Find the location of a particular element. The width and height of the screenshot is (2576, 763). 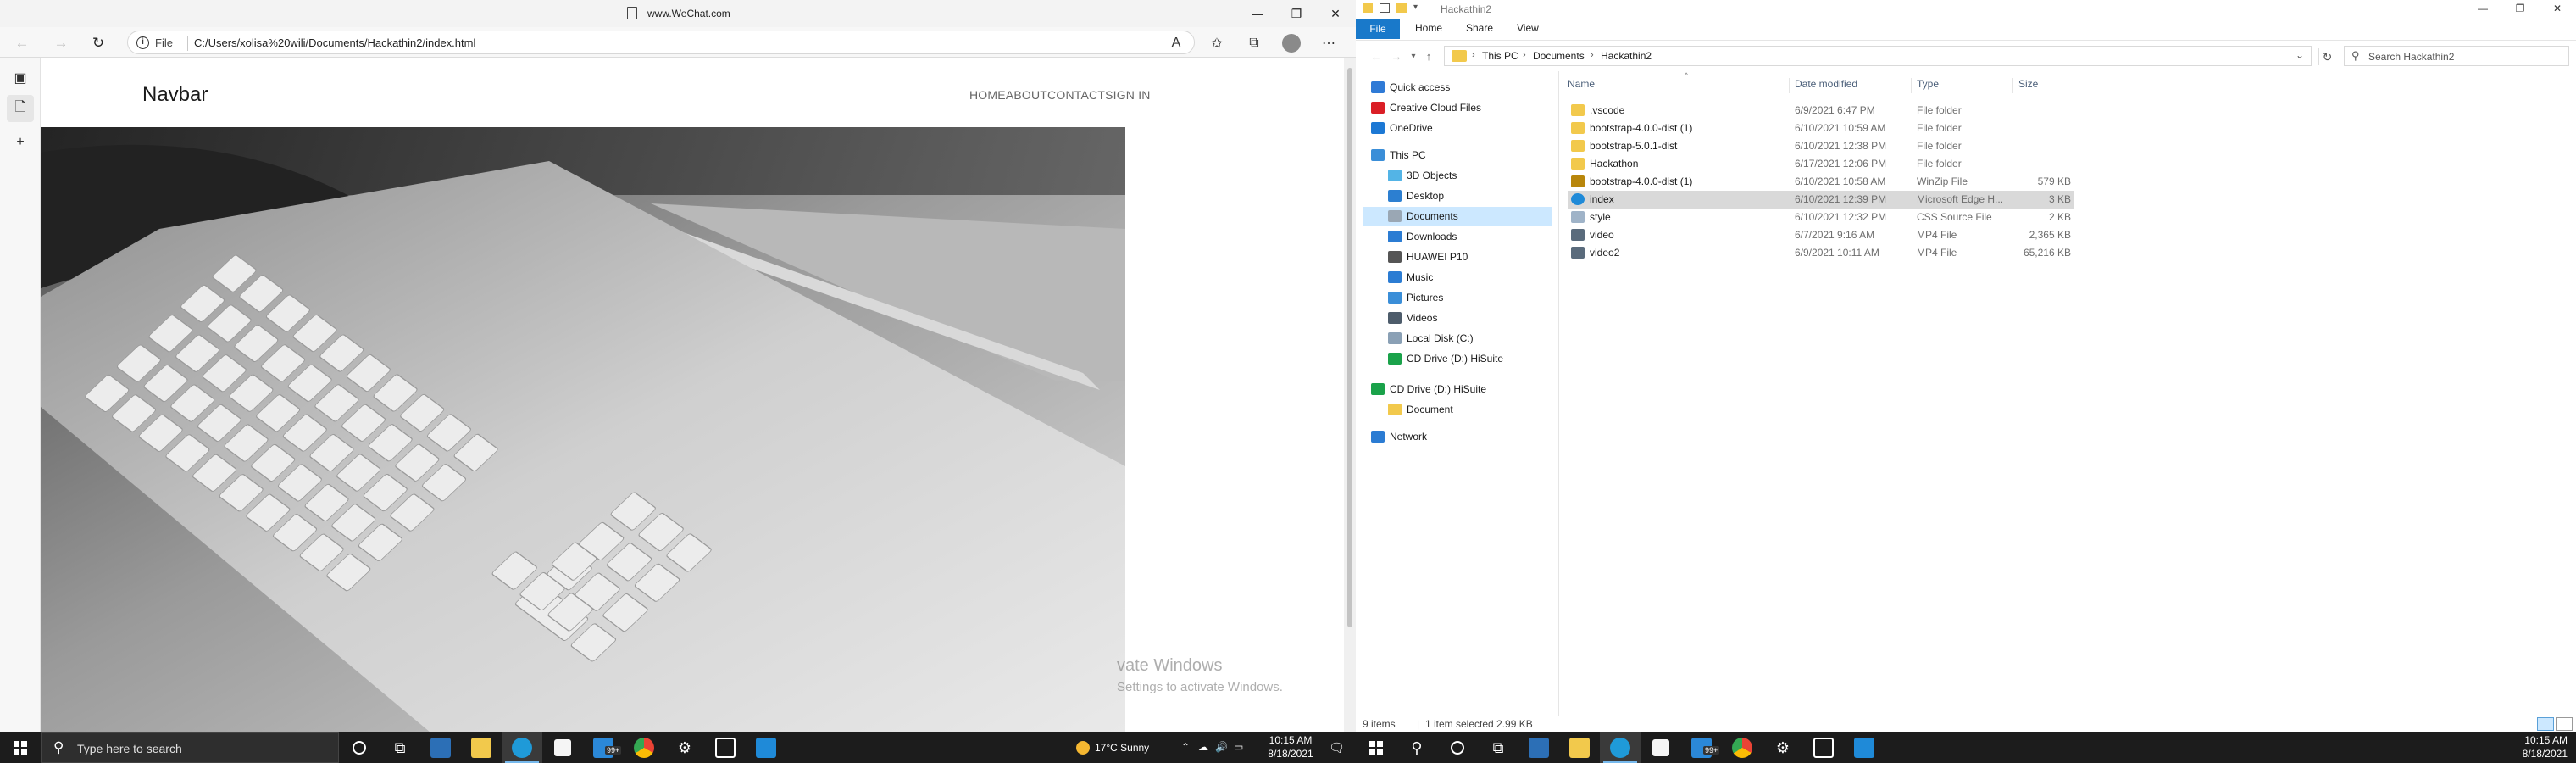

nav-link-home: HOME is located at coordinates (987, 95).